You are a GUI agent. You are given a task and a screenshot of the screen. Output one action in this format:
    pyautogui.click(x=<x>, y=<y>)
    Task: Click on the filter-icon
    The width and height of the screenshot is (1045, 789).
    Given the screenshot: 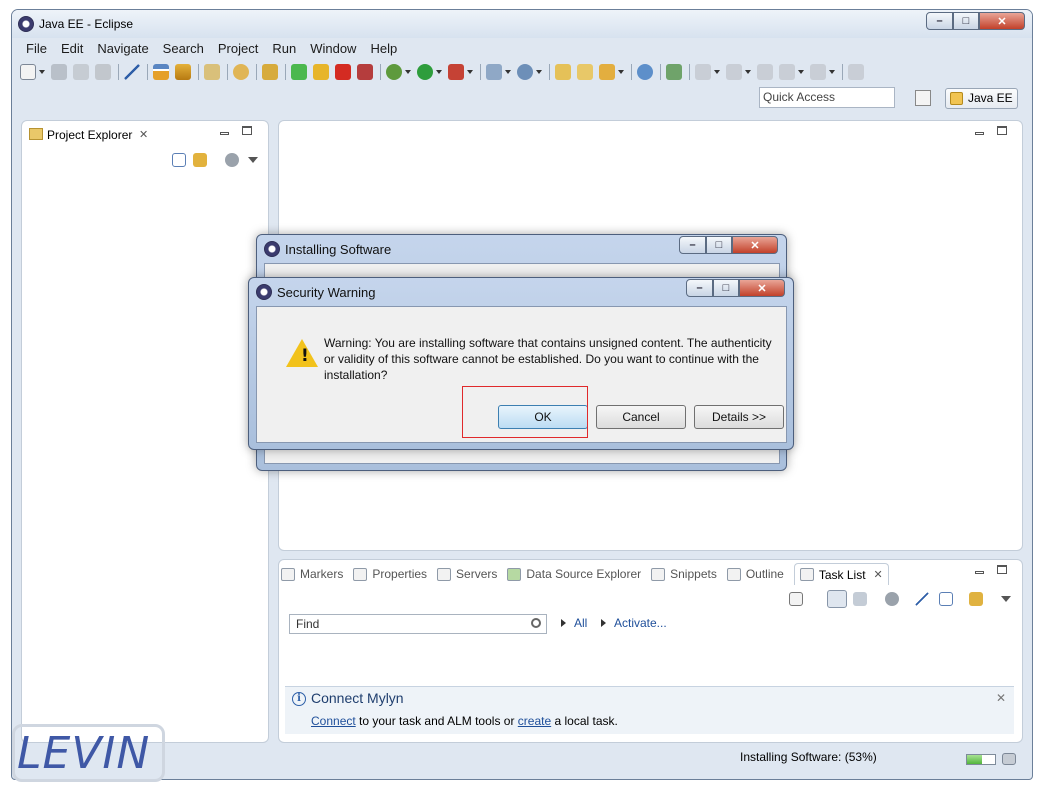 What is the action you would take?
    pyautogui.click(x=232, y=160)
    